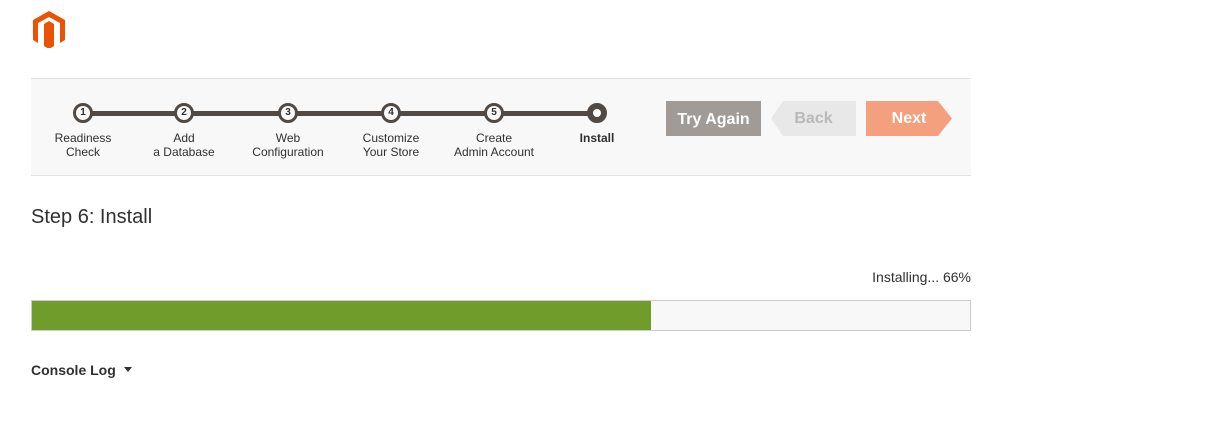 This screenshot has height=443, width=1208. I want to click on step-label: Create Admin Account, so click(494, 145).